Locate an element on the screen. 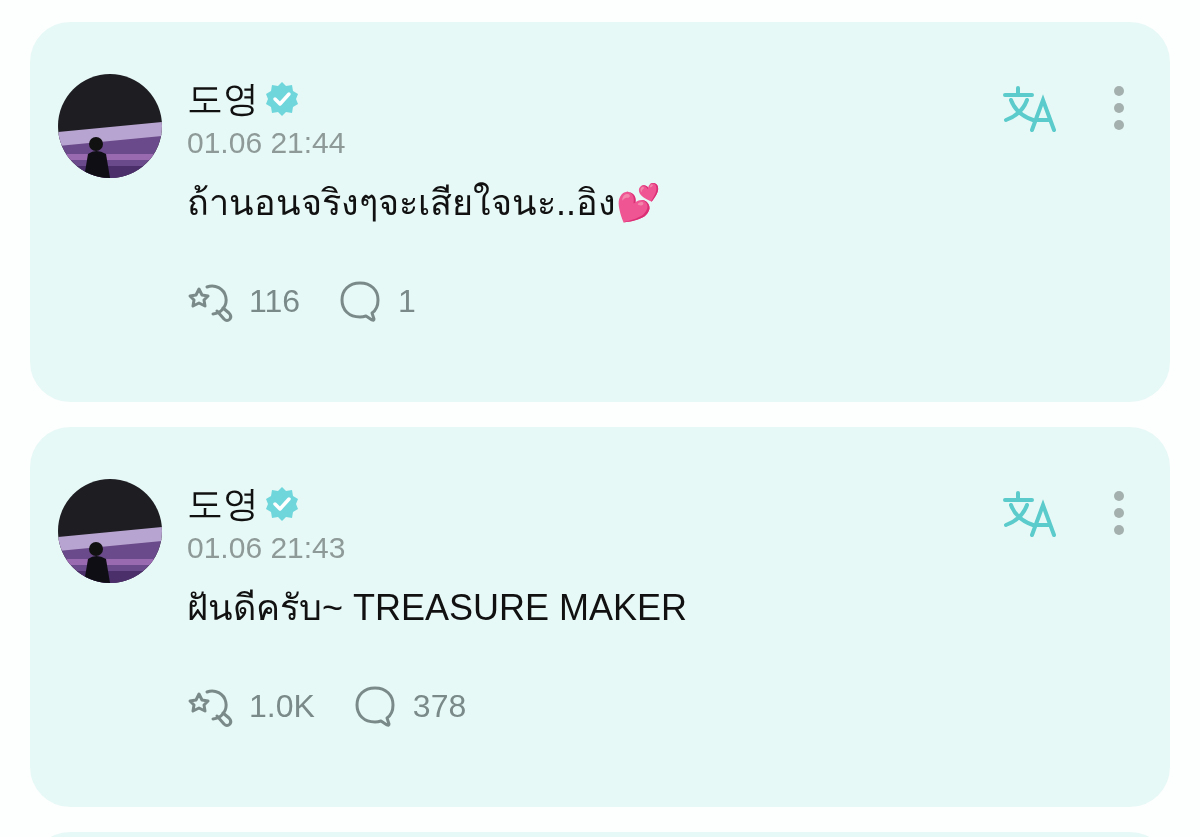 The height and width of the screenshot is (837, 1200). repost-count: 1.0K is located at coordinates (282, 706).